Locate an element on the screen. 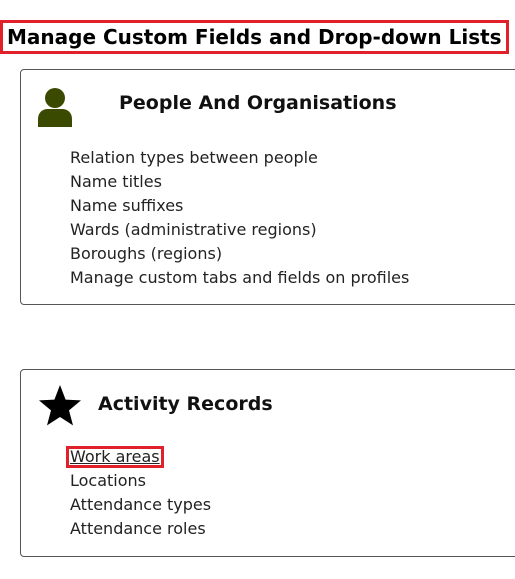 This screenshot has height=579, width=515. link-relation-types-text: Relation types between people is located at coordinates (194, 157).